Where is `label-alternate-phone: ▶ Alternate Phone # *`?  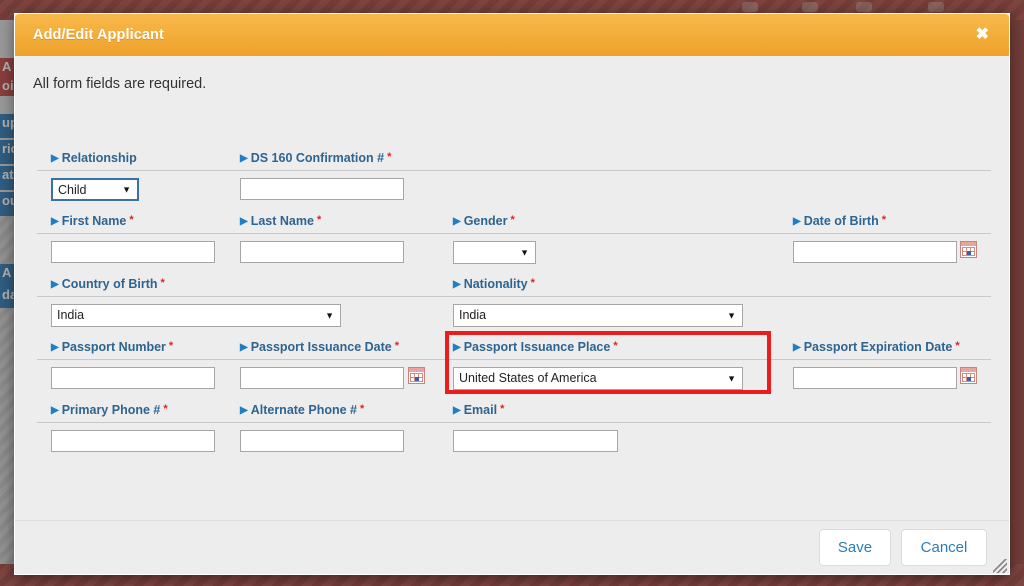
label-alternate-phone: ▶ Alternate Phone # * is located at coordinates (302, 411).